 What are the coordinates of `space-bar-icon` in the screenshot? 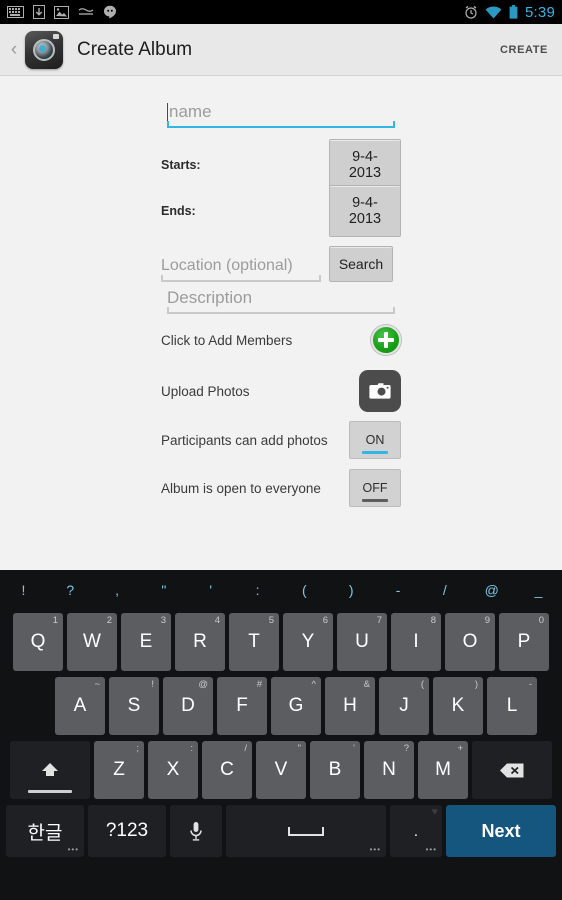 It's located at (306, 831).